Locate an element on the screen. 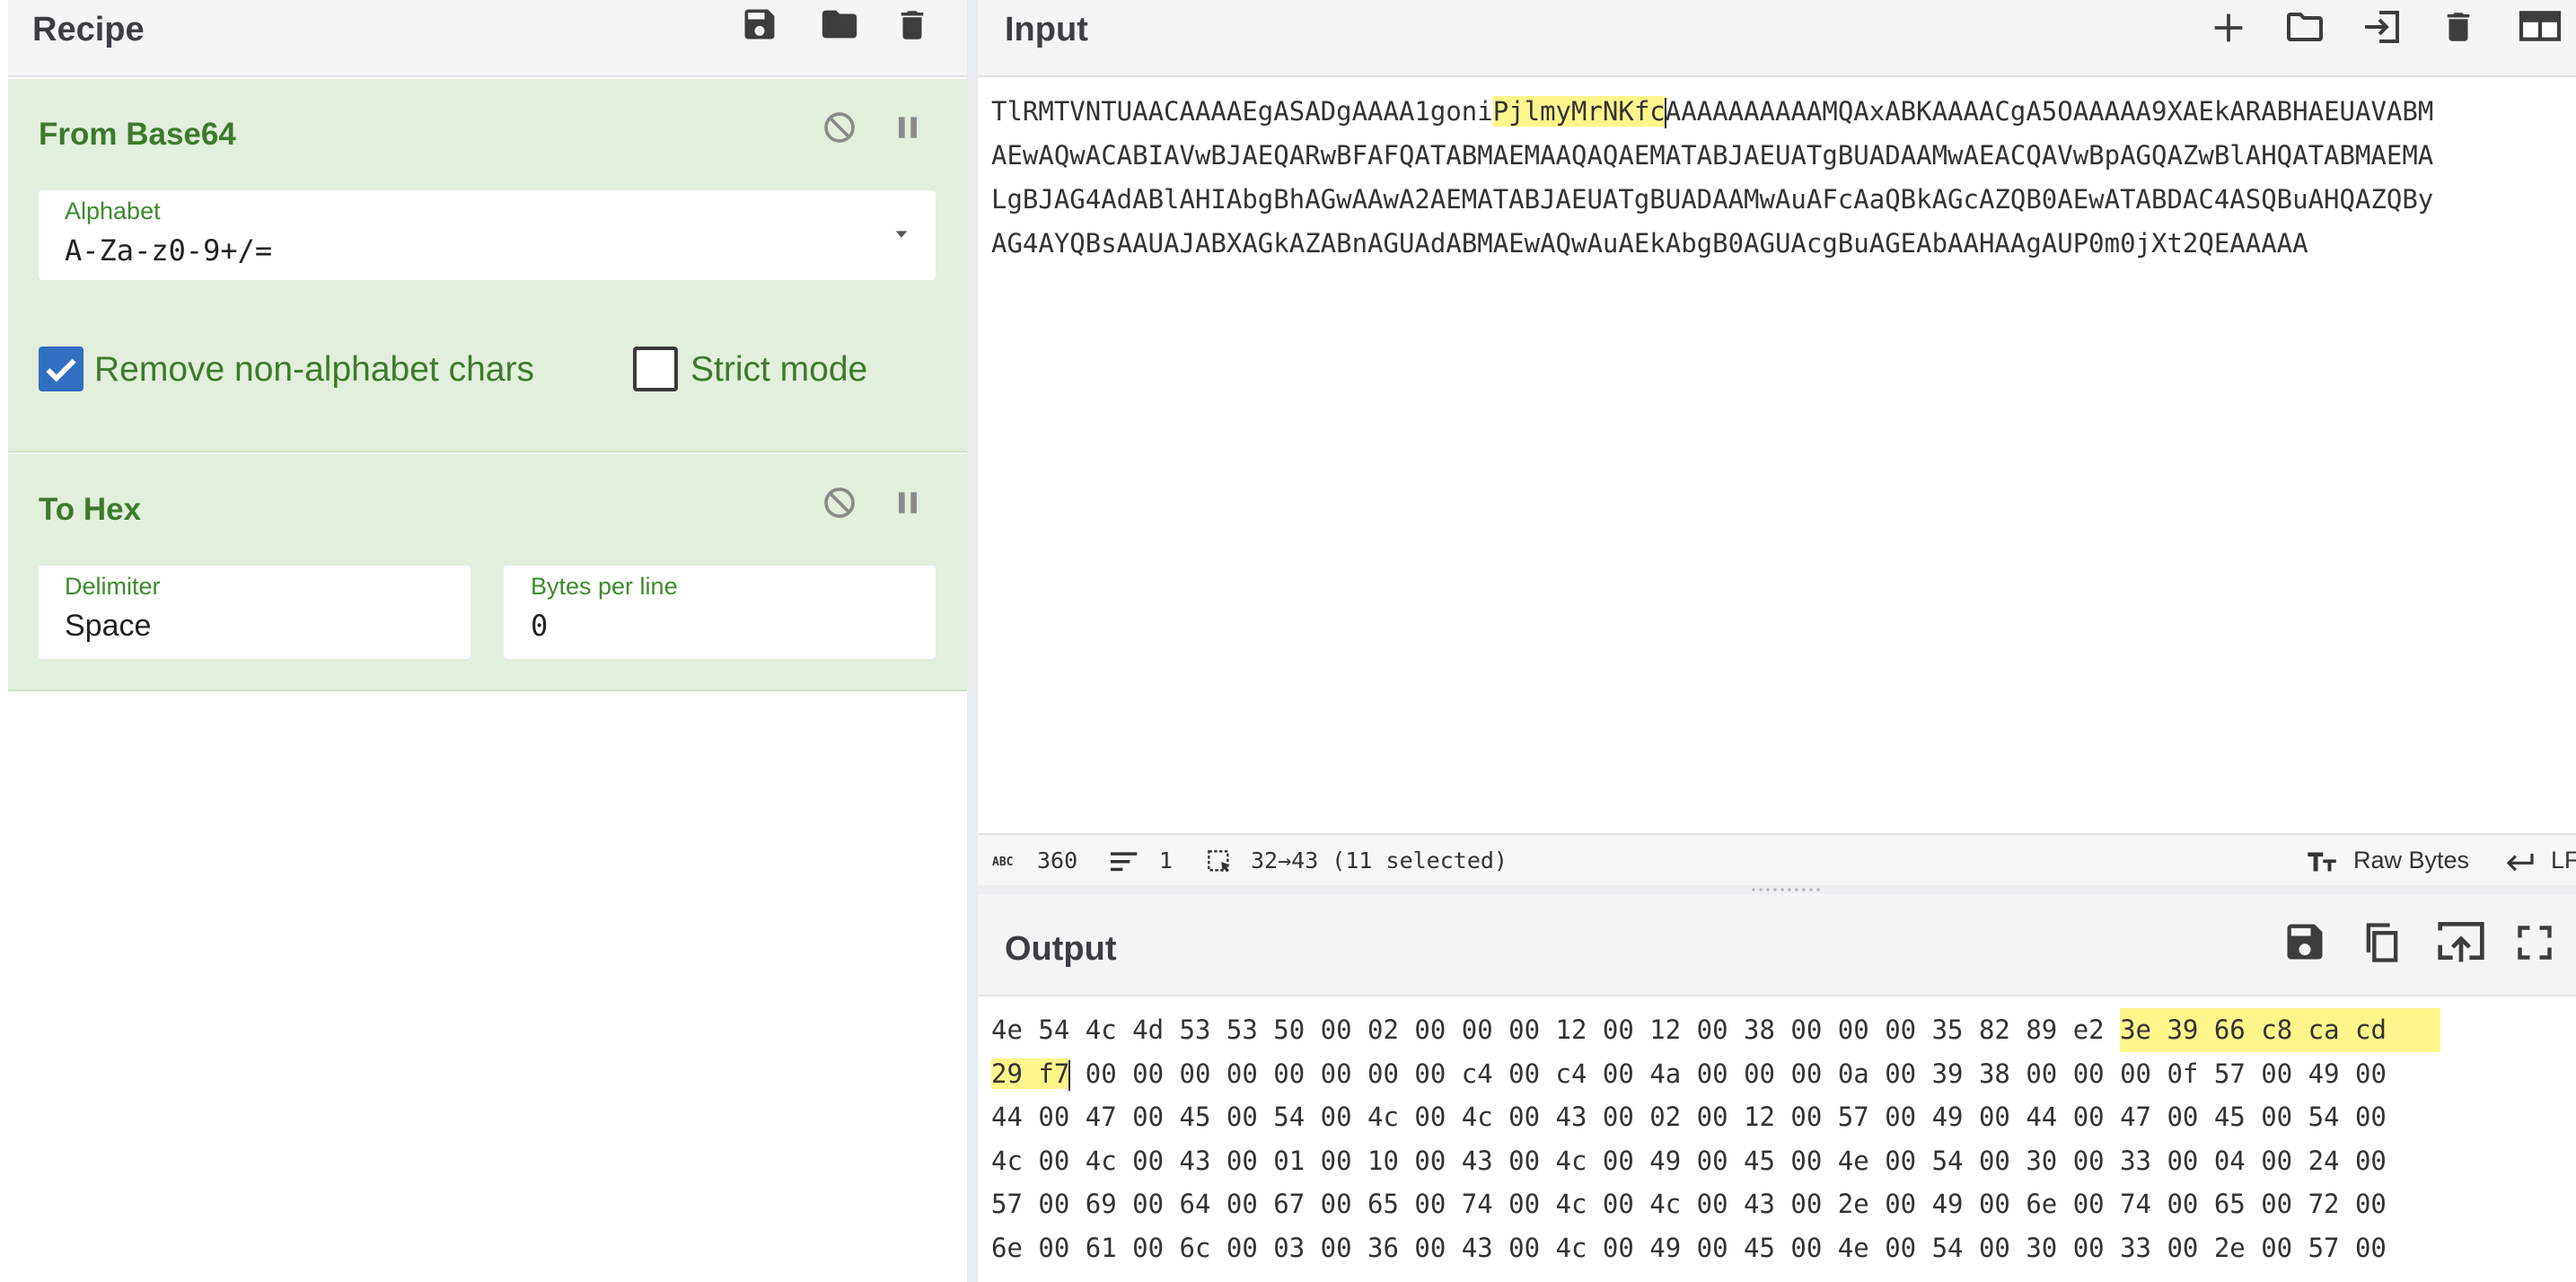  operation-title: To Hex is located at coordinates (90, 509).